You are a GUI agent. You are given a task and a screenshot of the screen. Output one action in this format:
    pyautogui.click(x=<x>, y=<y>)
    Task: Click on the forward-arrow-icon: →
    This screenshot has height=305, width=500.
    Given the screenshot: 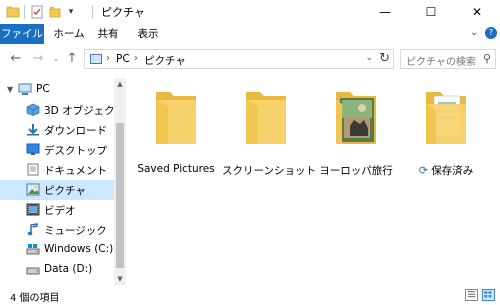 What is the action you would take?
    pyautogui.click(x=38, y=59)
    